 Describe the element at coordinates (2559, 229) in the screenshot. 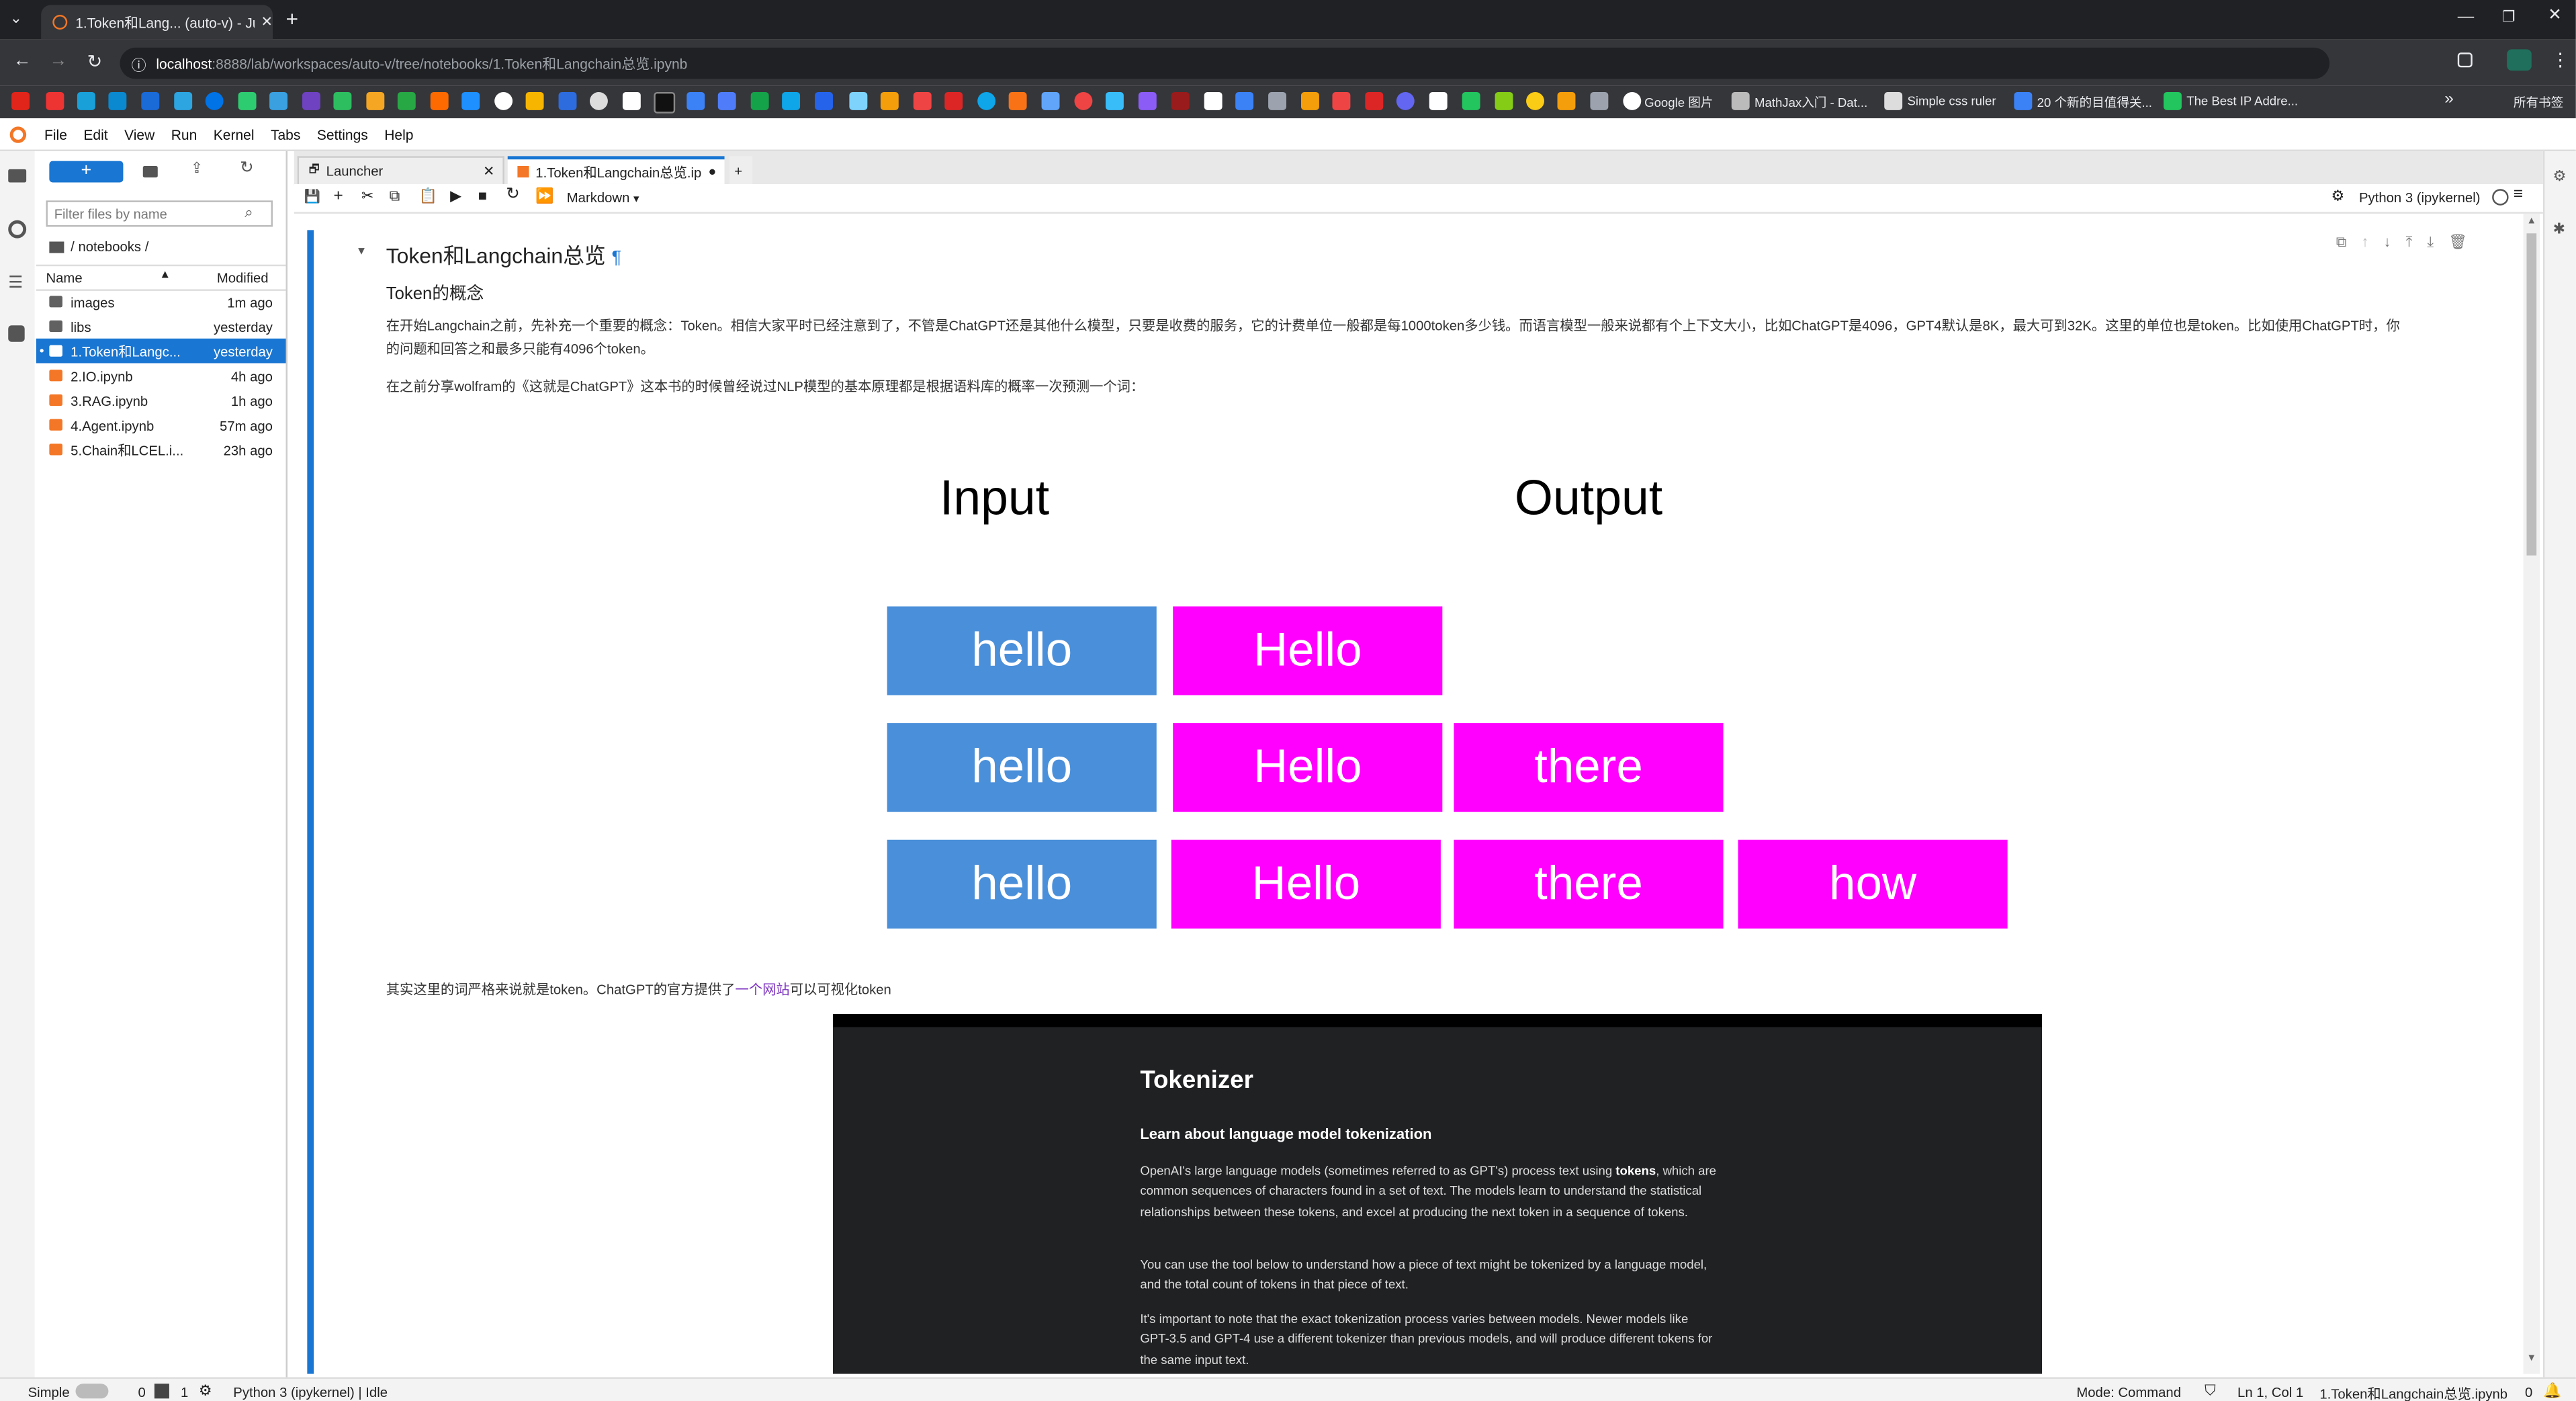

I see `debugger-icon: ✱` at that location.